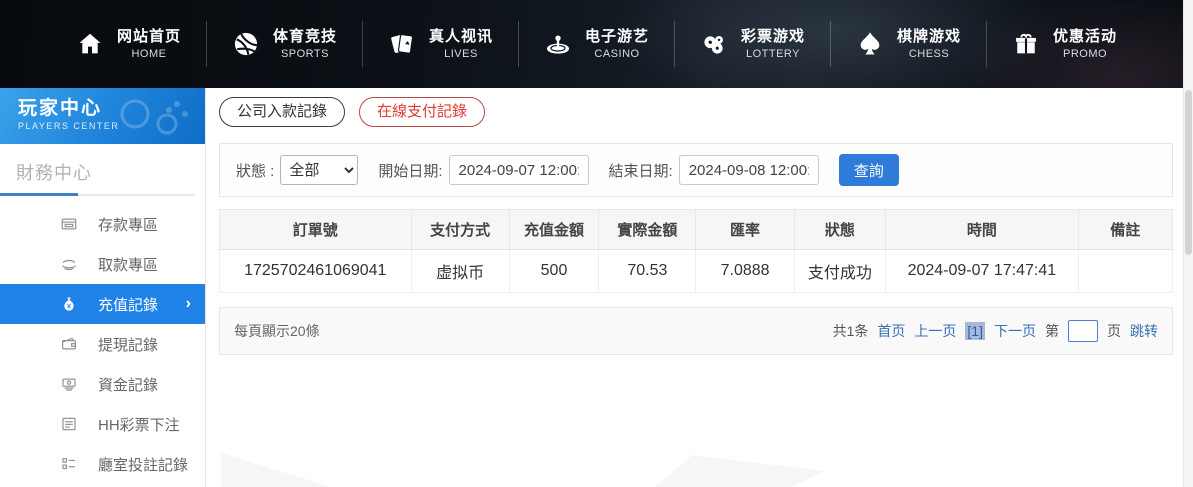 Image resolution: width=1193 pixels, height=487 pixels. Describe the element at coordinates (935, 331) in the screenshot. I see `prev-page-link: 上一页` at that location.